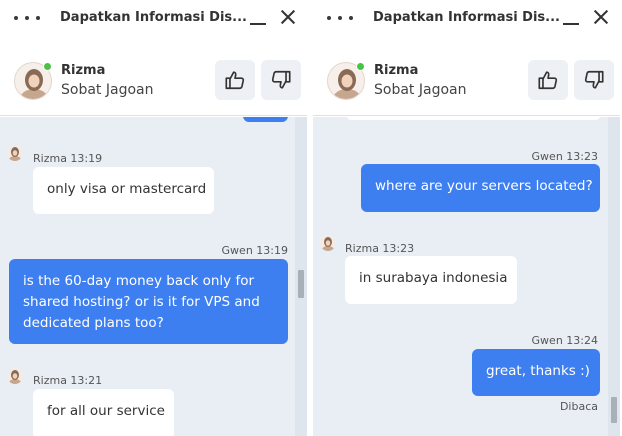 The image size is (622, 436). What do you see at coordinates (431, 280) in the screenshot?
I see `agent-message-bubble: in surabaya indonesia` at bounding box center [431, 280].